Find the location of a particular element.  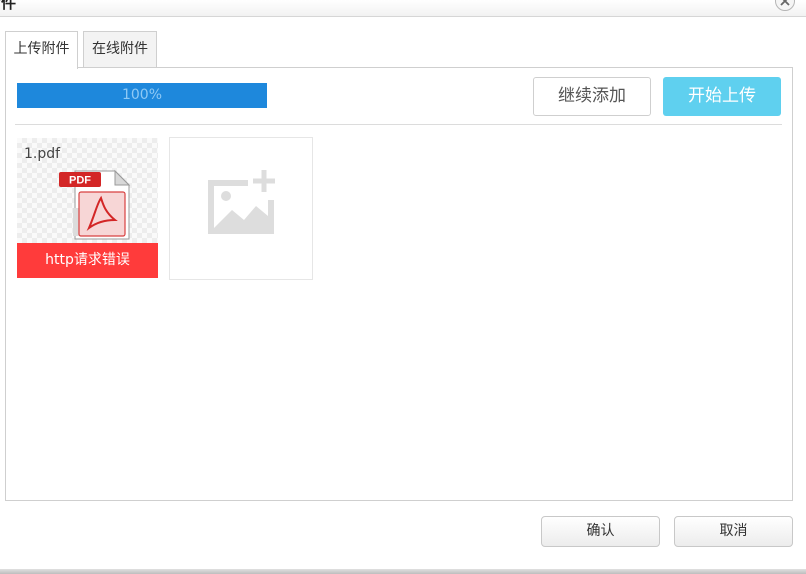

continue-add-button: 继续添加 is located at coordinates (592, 96).